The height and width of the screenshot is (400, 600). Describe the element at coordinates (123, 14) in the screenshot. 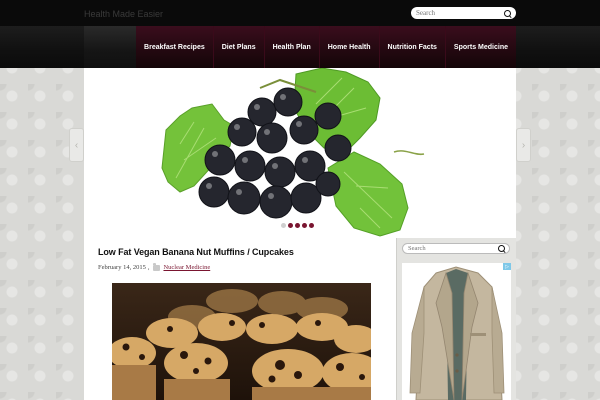

I see `site-title: Health Made Easier` at that location.